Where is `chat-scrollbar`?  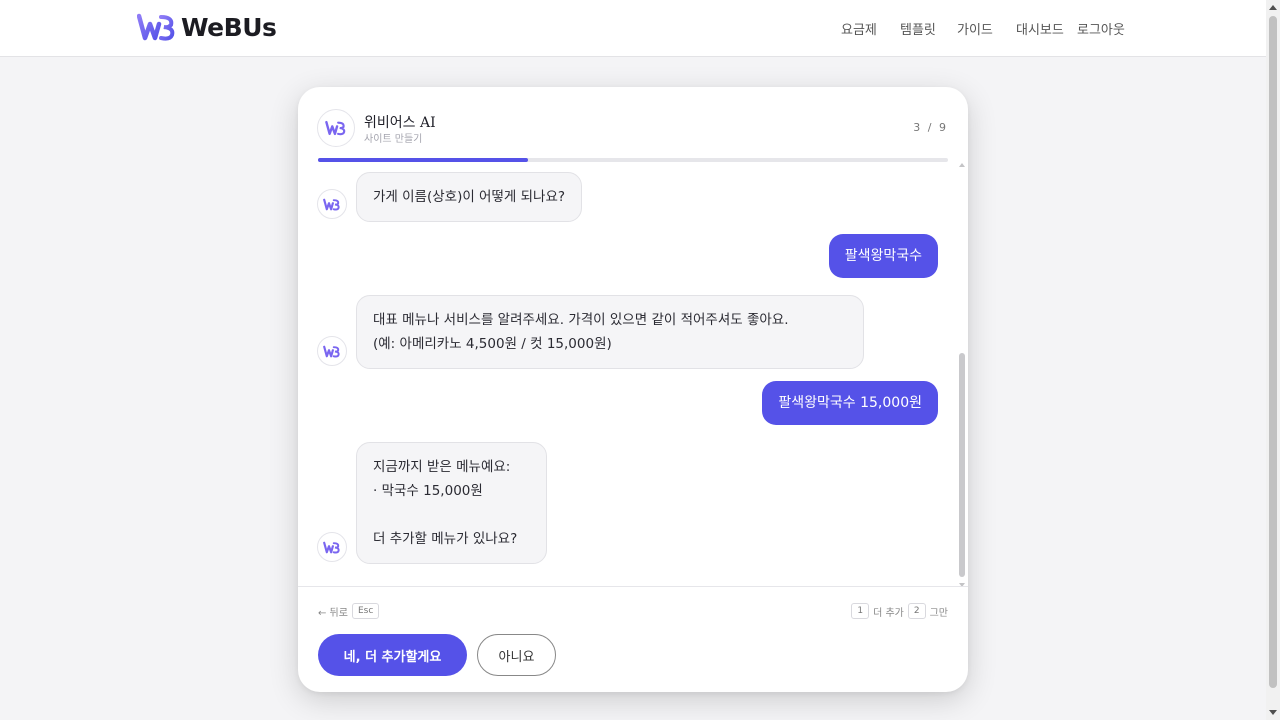
chat-scrollbar is located at coordinates (962, 375).